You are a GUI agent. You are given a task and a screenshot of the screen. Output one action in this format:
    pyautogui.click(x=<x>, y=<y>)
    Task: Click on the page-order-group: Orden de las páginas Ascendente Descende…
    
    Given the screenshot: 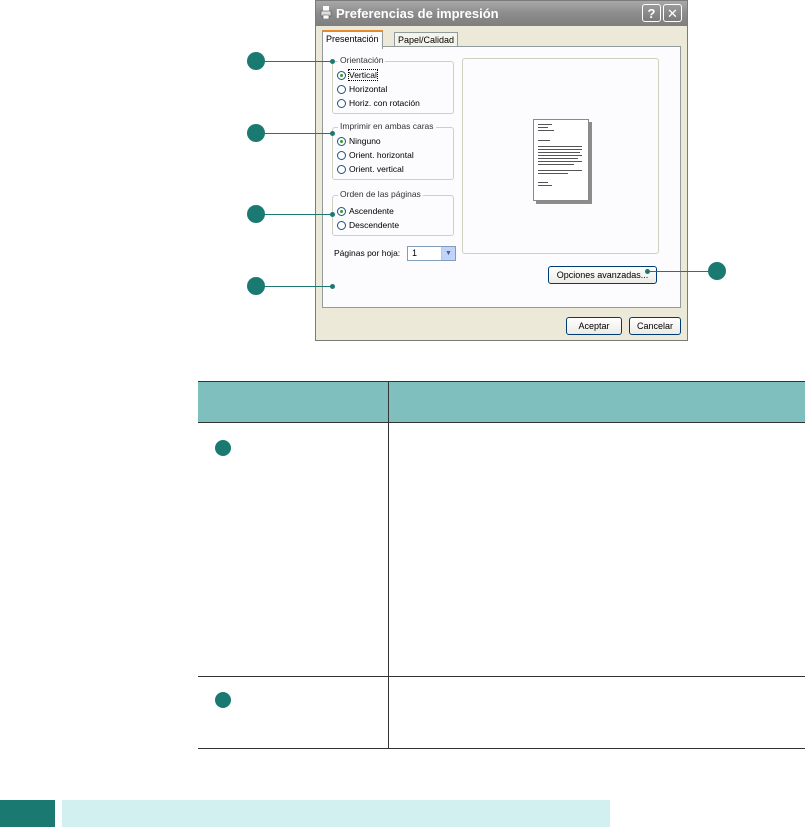 What is the action you would take?
    pyautogui.click(x=393, y=212)
    